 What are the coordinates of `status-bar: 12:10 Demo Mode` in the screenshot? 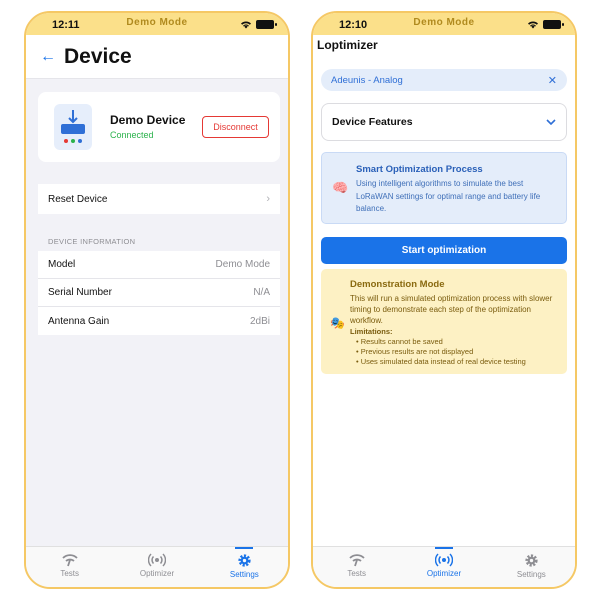 It's located at (444, 24).